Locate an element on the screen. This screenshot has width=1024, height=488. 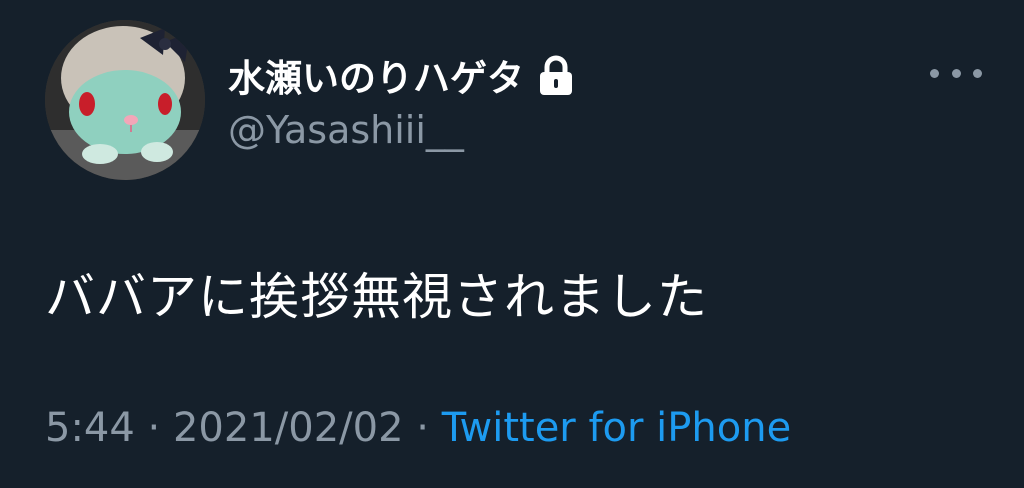
tweet-text: ババアに挨拶無視されました is located at coordinates (376, 297).